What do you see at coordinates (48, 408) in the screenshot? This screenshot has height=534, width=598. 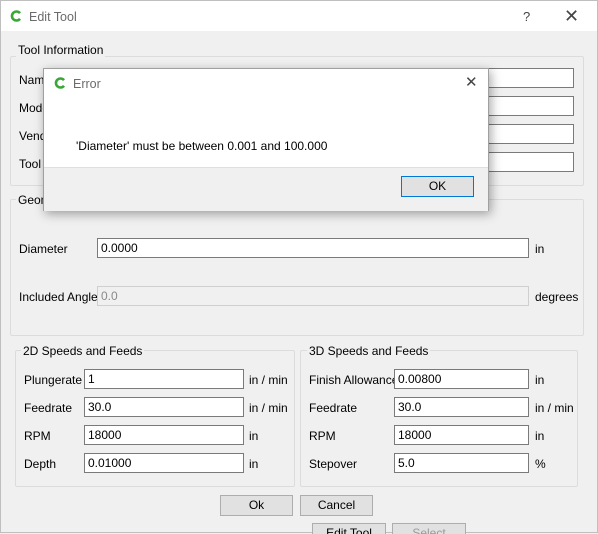 I see `feedrate-2d-label: Feedrate` at bounding box center [48, 408].